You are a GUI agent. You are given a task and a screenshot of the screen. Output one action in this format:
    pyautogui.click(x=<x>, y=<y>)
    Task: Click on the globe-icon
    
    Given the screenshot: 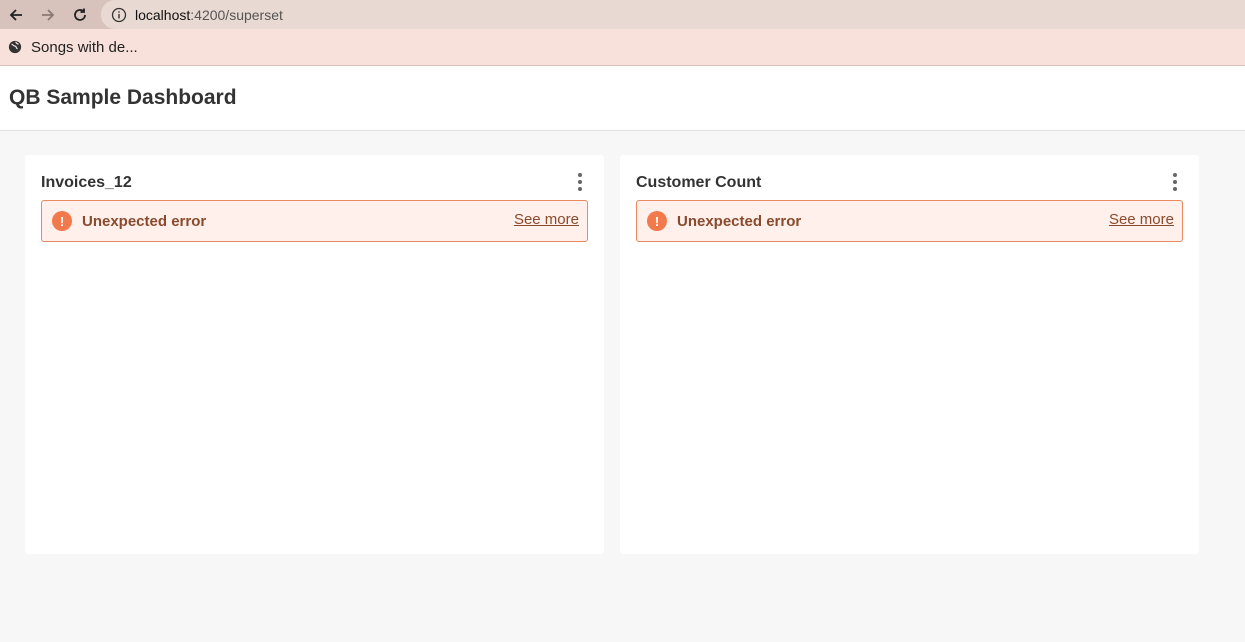 What is the action you would take?
    pyautogui.click(x=15, y=47)
    